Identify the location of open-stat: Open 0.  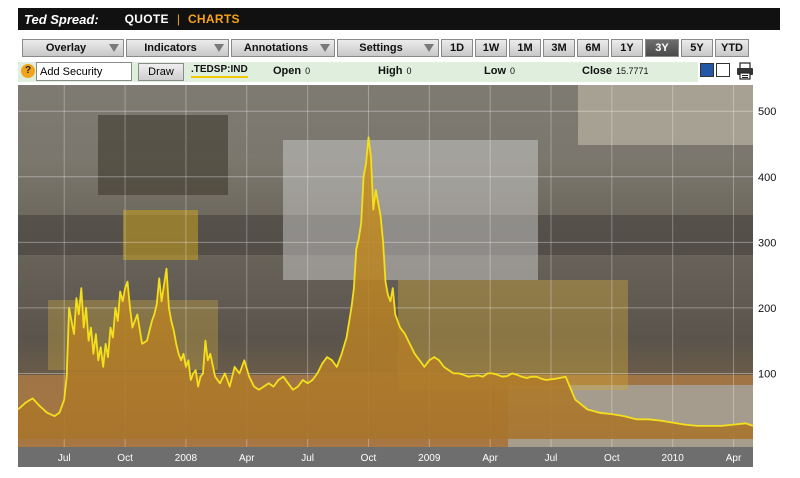
(291, 71).